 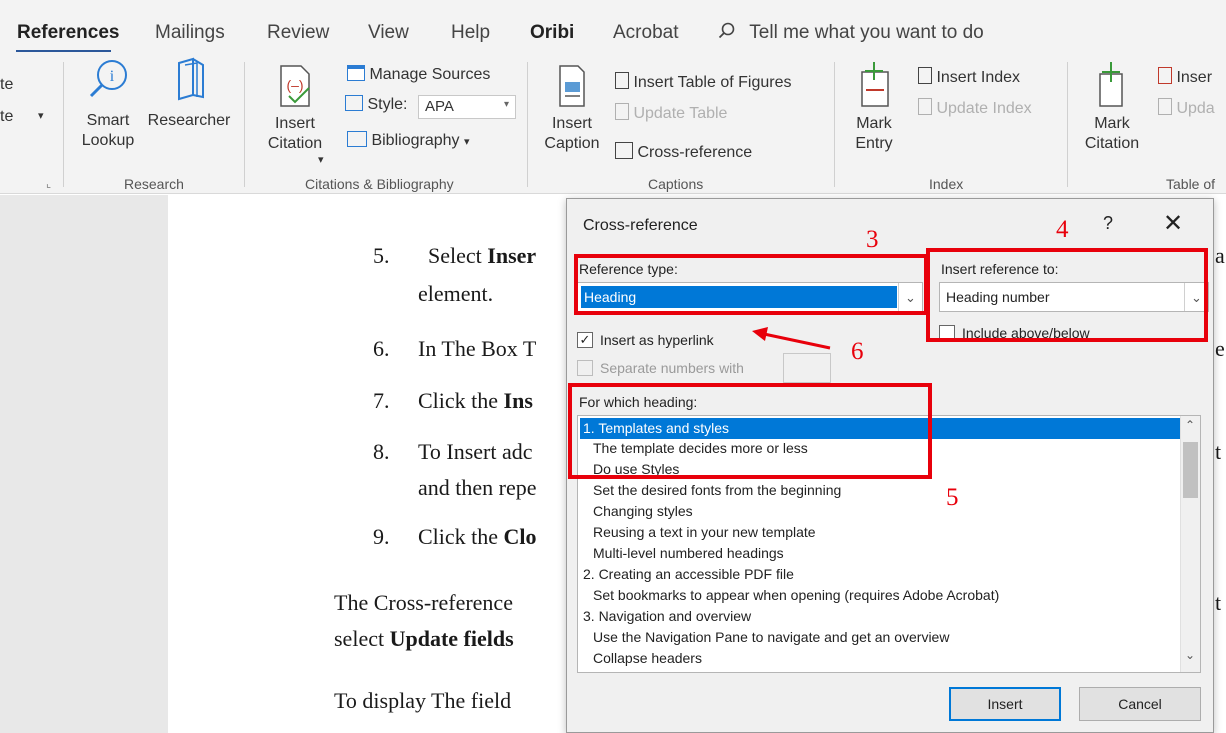 I want to click on annotation-number-5: 5, so click(x=952, y=497).